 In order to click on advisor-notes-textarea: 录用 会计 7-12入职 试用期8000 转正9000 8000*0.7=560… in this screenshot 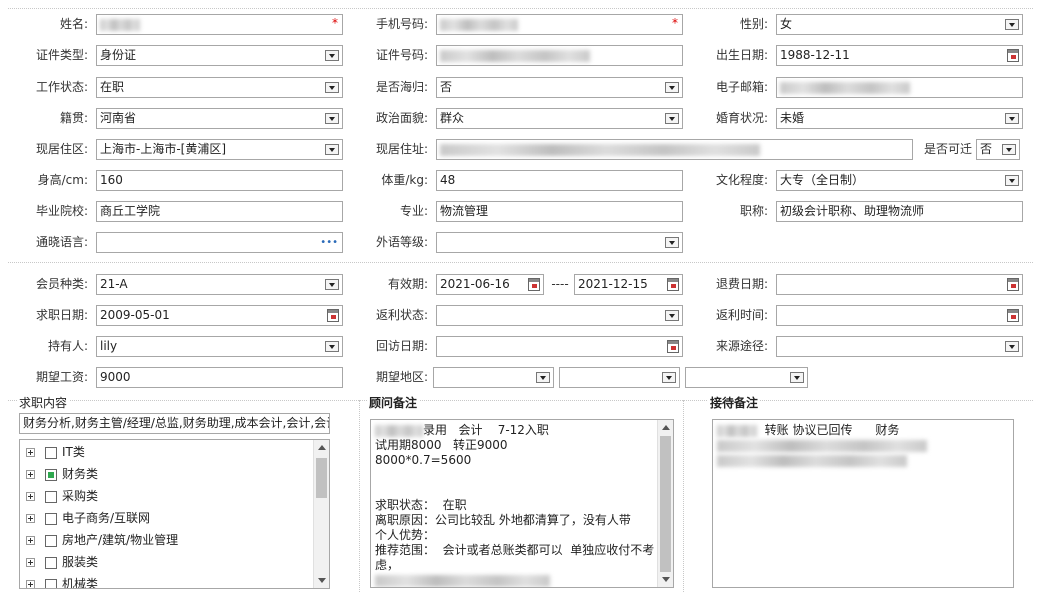, I will do `click(522, 503)`.